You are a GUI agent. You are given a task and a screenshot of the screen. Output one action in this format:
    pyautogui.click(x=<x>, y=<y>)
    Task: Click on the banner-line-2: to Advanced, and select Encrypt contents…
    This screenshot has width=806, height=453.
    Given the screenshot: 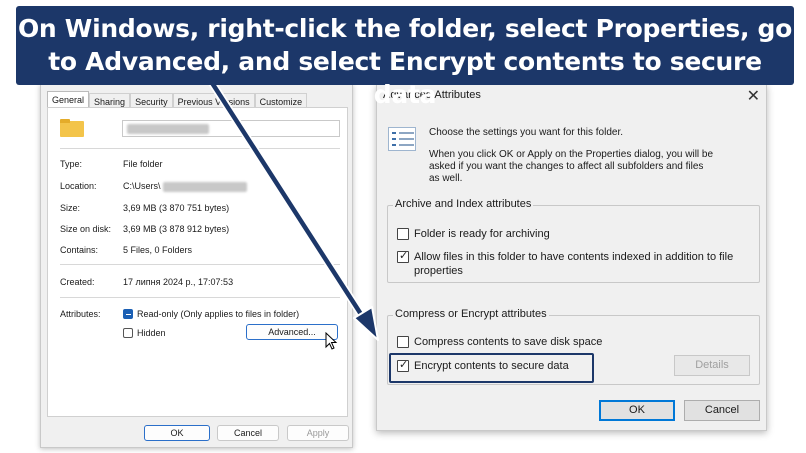 What is the action you would take?
    pyautogui.click(x=405, y=78)
    